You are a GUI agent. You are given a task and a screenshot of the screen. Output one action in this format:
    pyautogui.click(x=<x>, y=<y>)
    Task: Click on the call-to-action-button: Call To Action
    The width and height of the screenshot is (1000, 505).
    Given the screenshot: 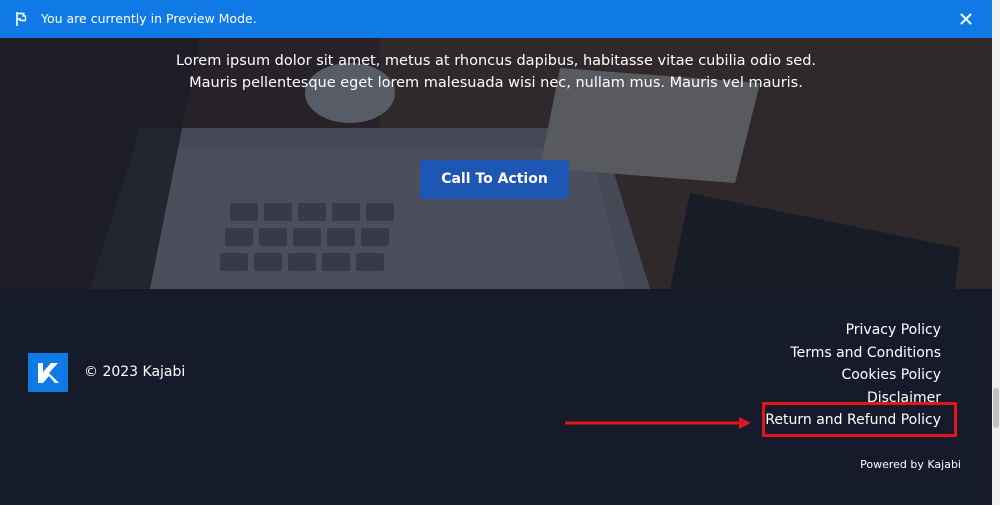 What is the action you would take?
    pyautogui.click(x=494, y=179)
    